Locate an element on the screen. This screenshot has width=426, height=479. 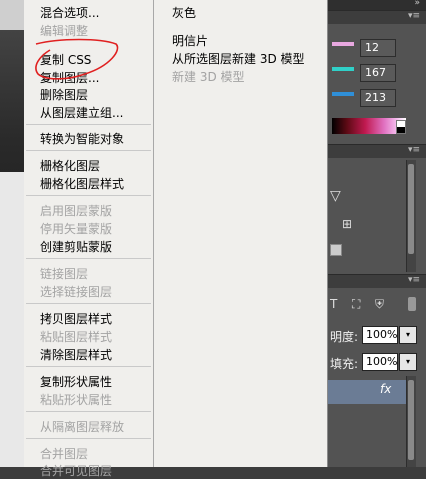
menu-item-rasterize-layer: 栅格化图层 is located at coordinates (70, 165).